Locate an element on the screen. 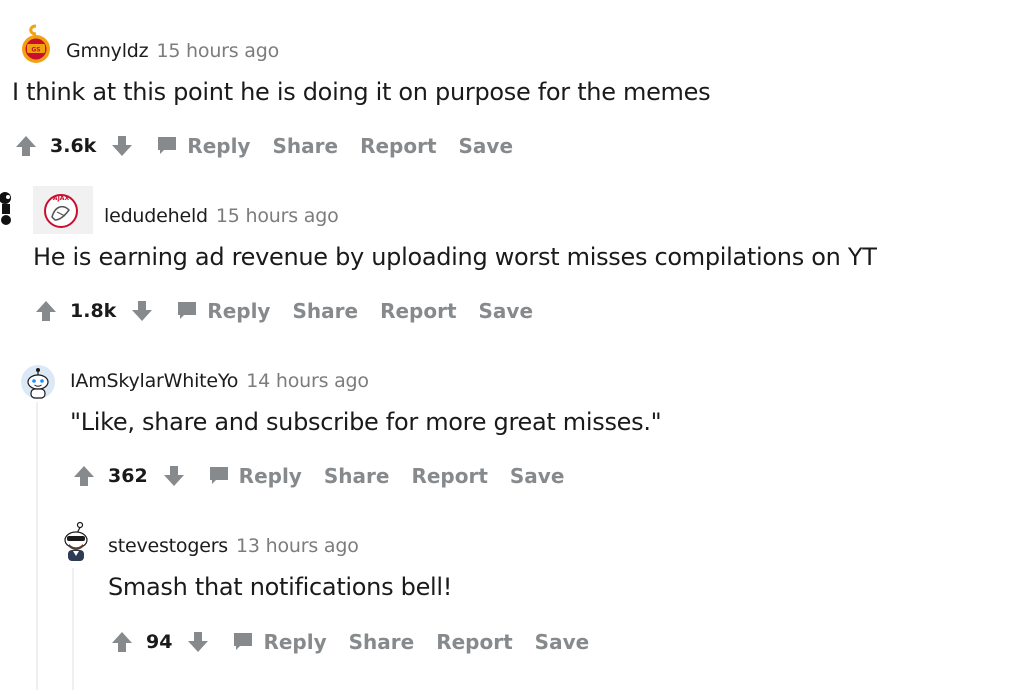 The width and height of the screenshot is (1024, 690). username: ledudeheld is located at coordinates (156, 216).